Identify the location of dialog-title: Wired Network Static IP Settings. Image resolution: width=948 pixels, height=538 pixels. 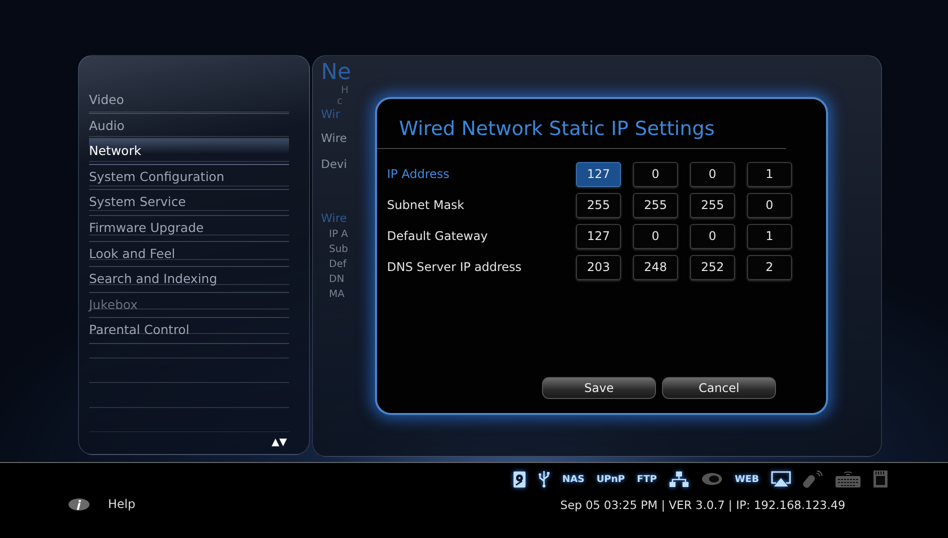
(581, 133).